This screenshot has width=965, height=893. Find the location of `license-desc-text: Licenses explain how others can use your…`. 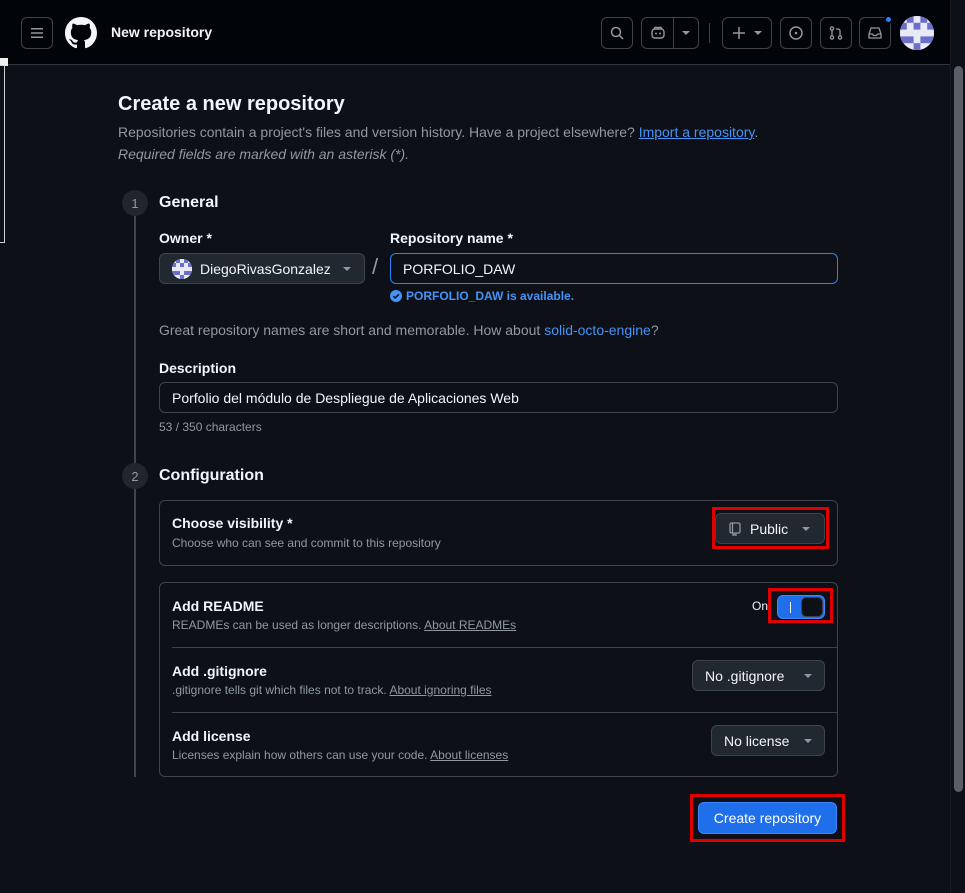

license-desc-text: Licenses explain how others can use your… is located at coordinates (300, 755).